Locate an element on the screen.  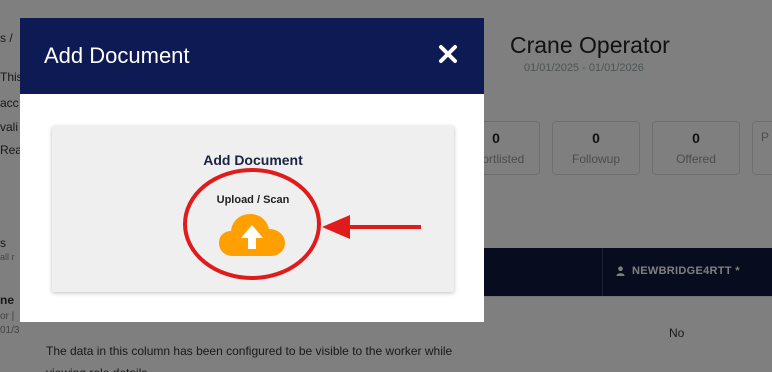
modal-title: Add Document is located at coordinates (117, 55).